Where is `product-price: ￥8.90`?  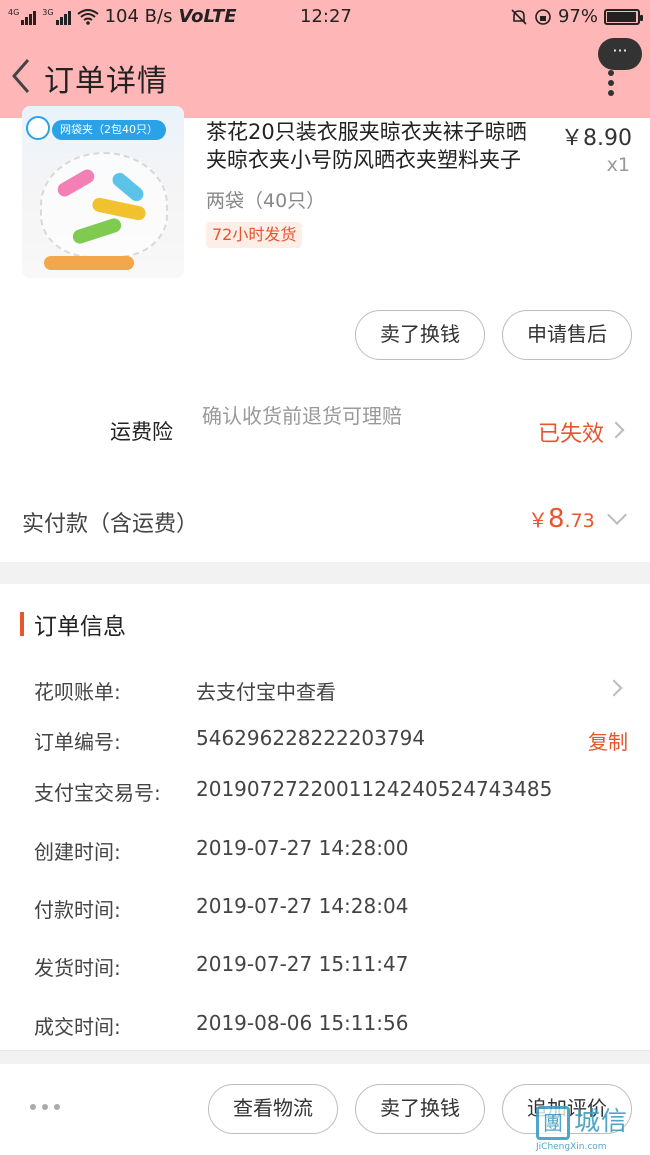 product-price: ￥8.90 is located at coordinates (596, 138).